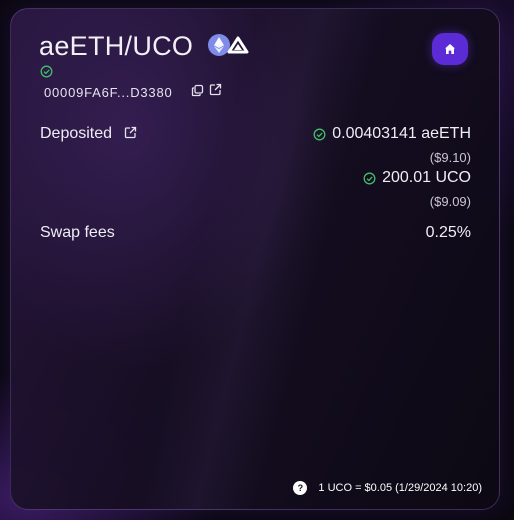  What do you see at coordinates (108, 92) in the screenshot?
I see `pool-address: 00009FA6F...D3380` at bounding box center [108, 92].